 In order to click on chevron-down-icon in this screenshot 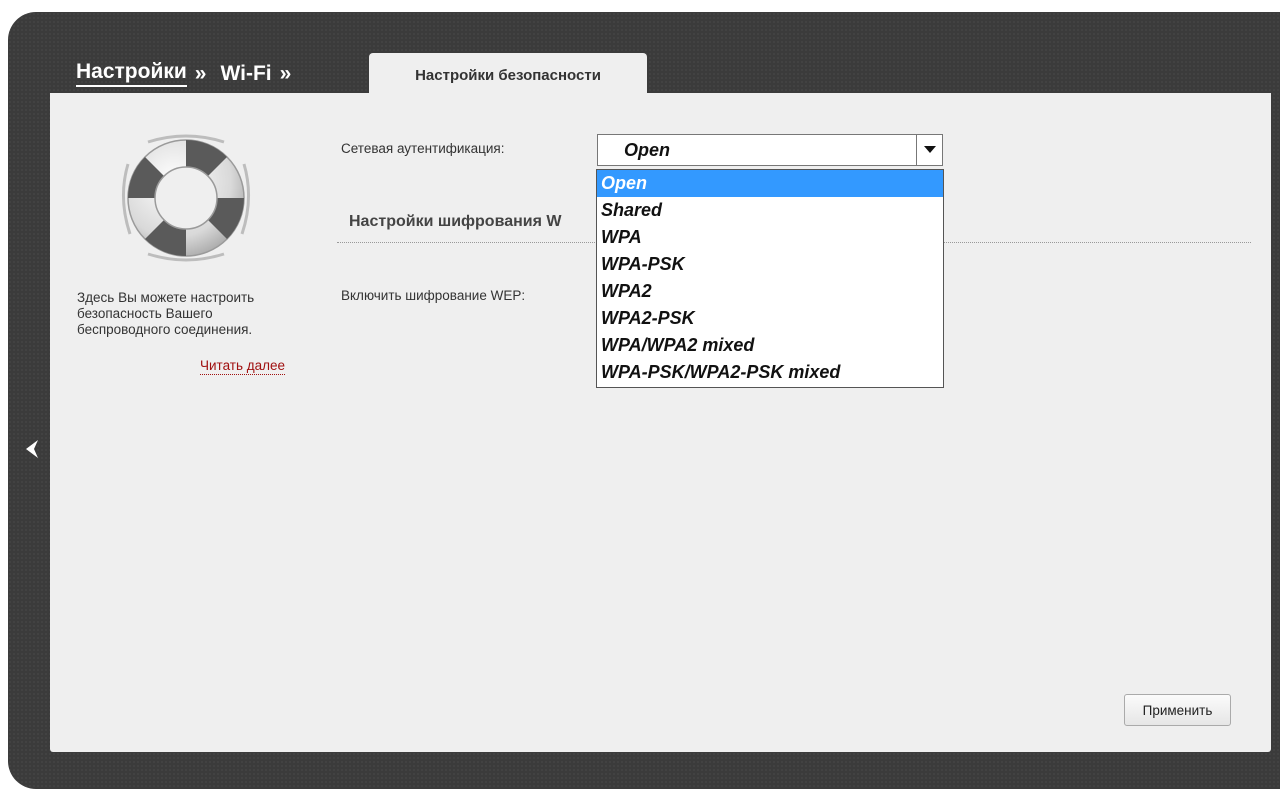, I will do `click(929, 149)`.